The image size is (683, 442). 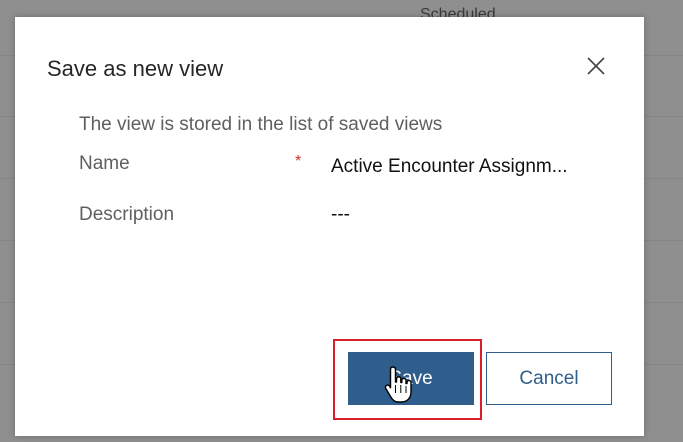 What do you see at coordinates (127, 214) in the screenshot?
I see `description-label: Description` at bounding box center [127, 214].